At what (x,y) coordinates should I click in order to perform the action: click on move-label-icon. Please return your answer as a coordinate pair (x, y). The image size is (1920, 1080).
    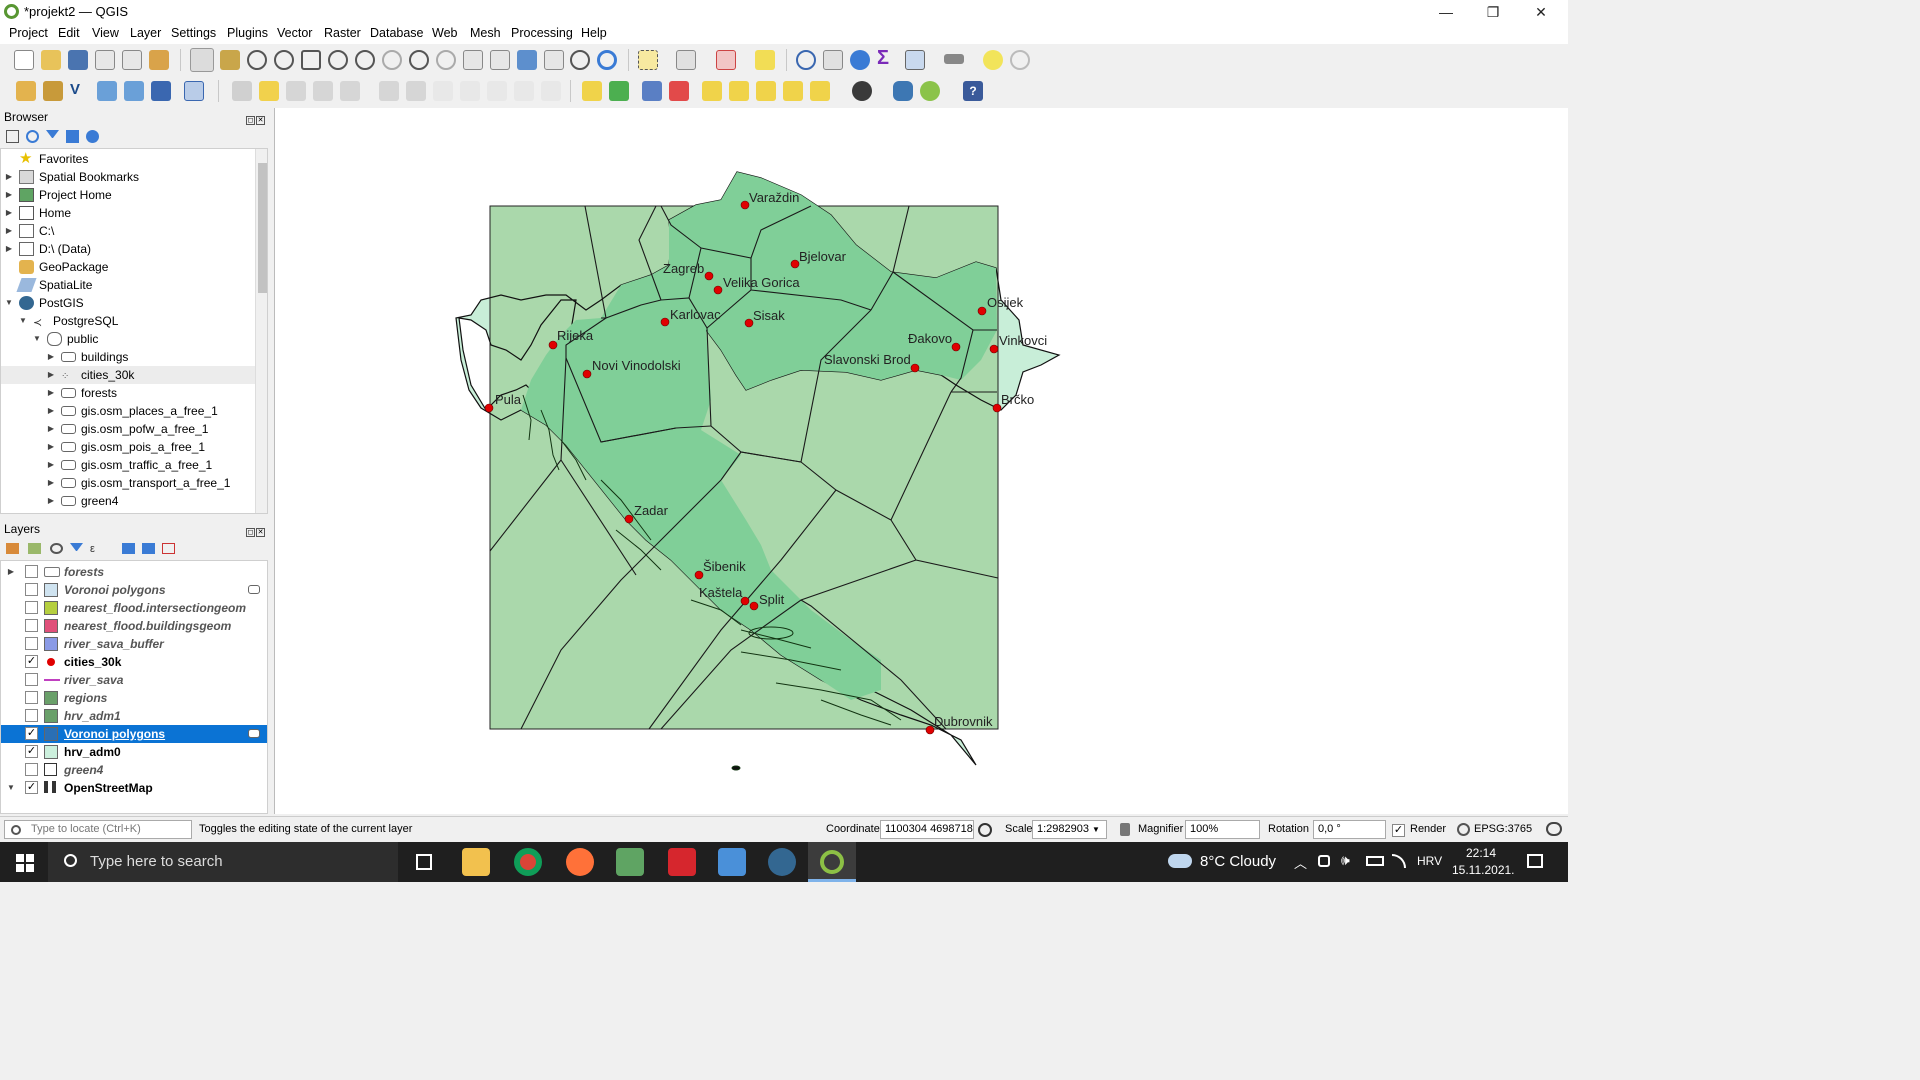
    Looking at the image, I should click on (739, 91).